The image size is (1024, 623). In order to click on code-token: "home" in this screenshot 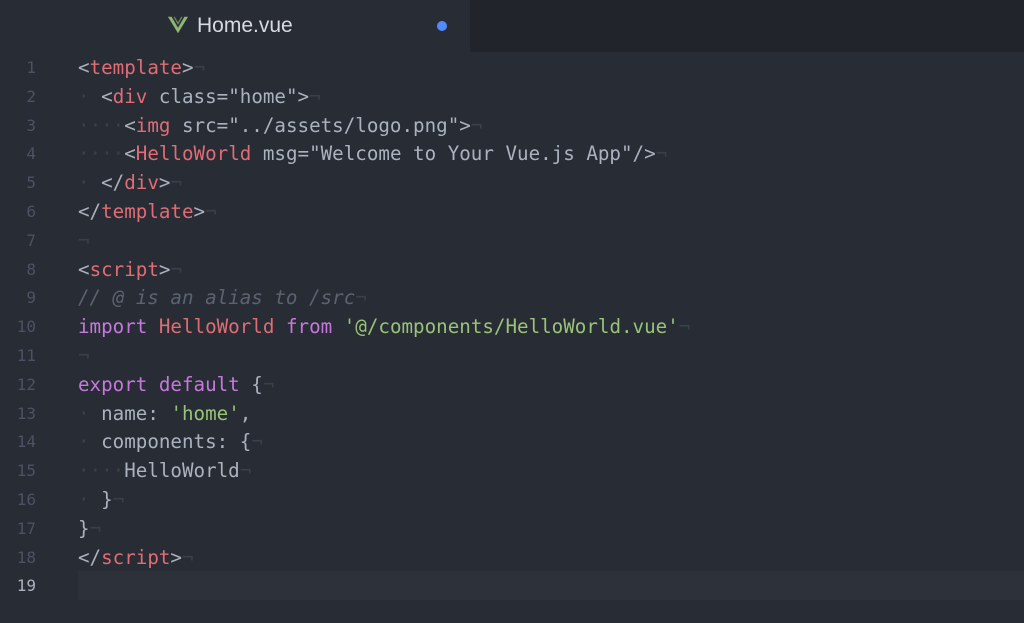, I will do `click(263, 96)`.